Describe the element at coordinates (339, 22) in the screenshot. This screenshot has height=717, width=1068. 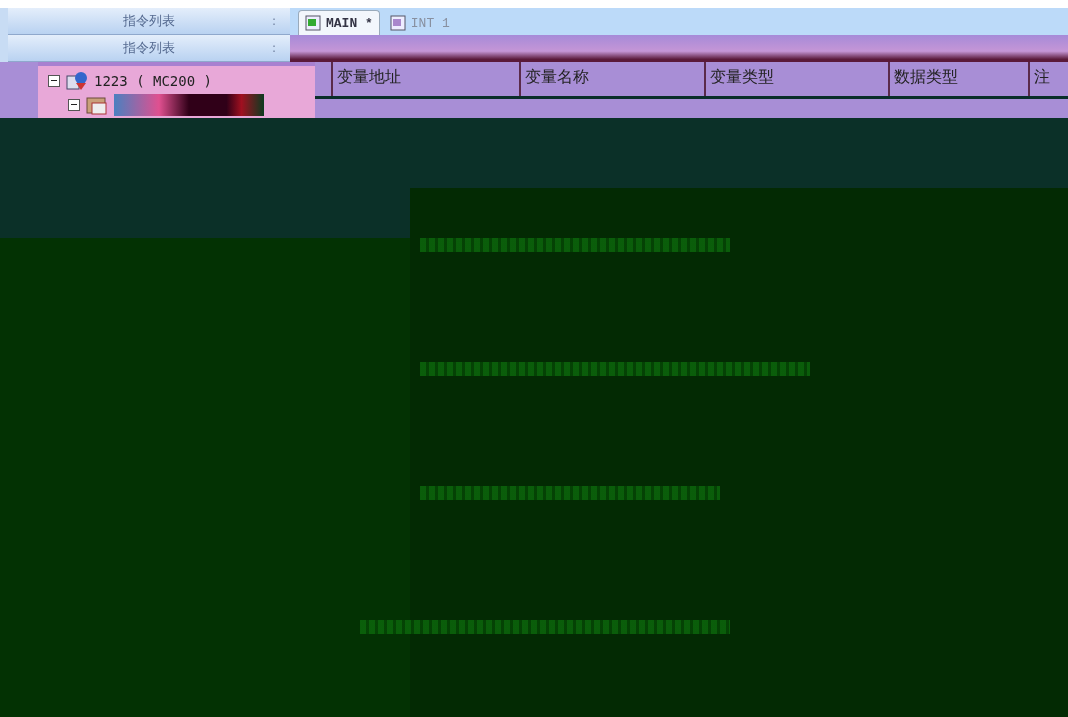
I see `editor-tab: MAIN *` at that location.